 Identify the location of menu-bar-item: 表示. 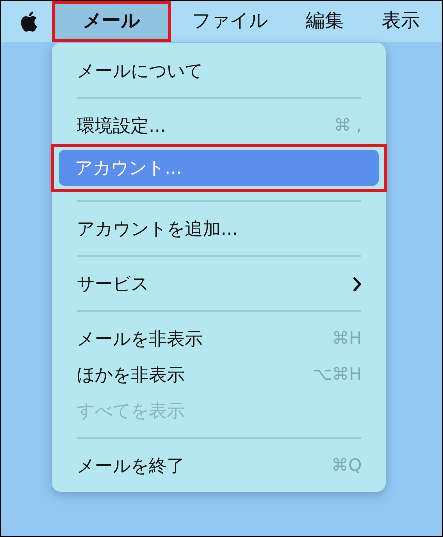
(401, 21).